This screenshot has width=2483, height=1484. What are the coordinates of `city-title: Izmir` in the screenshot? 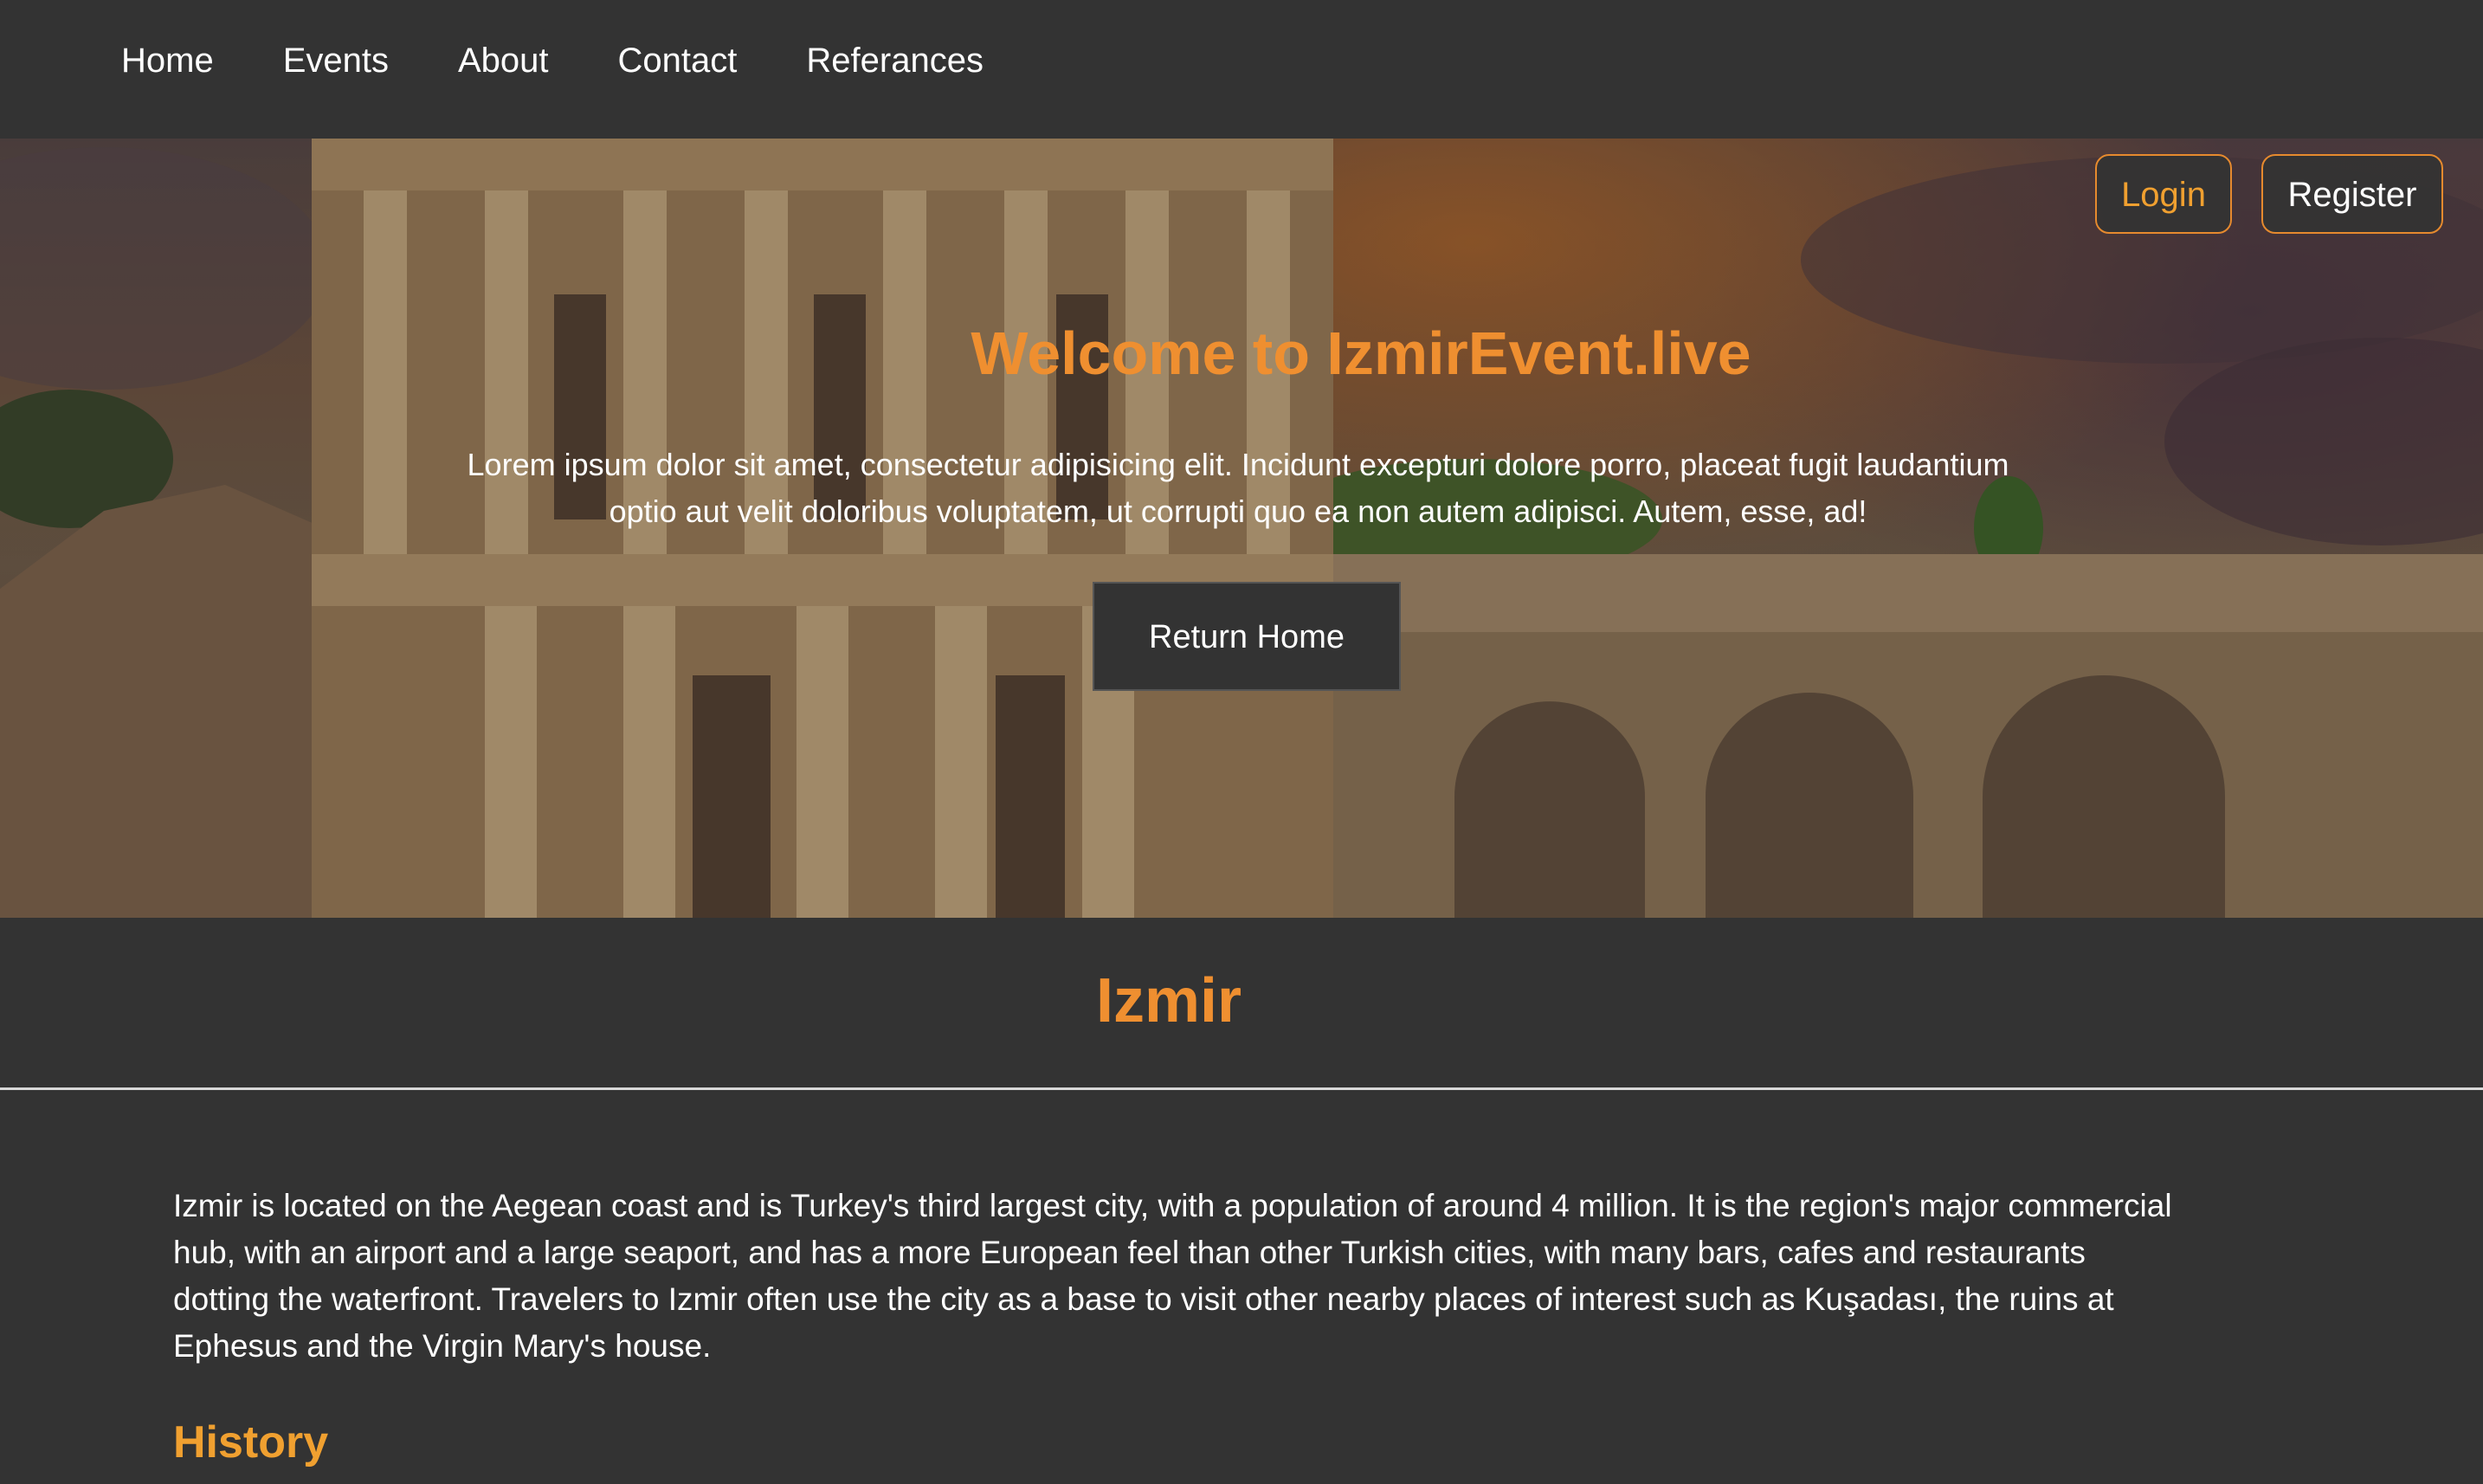 It's located at (1168, 1001).